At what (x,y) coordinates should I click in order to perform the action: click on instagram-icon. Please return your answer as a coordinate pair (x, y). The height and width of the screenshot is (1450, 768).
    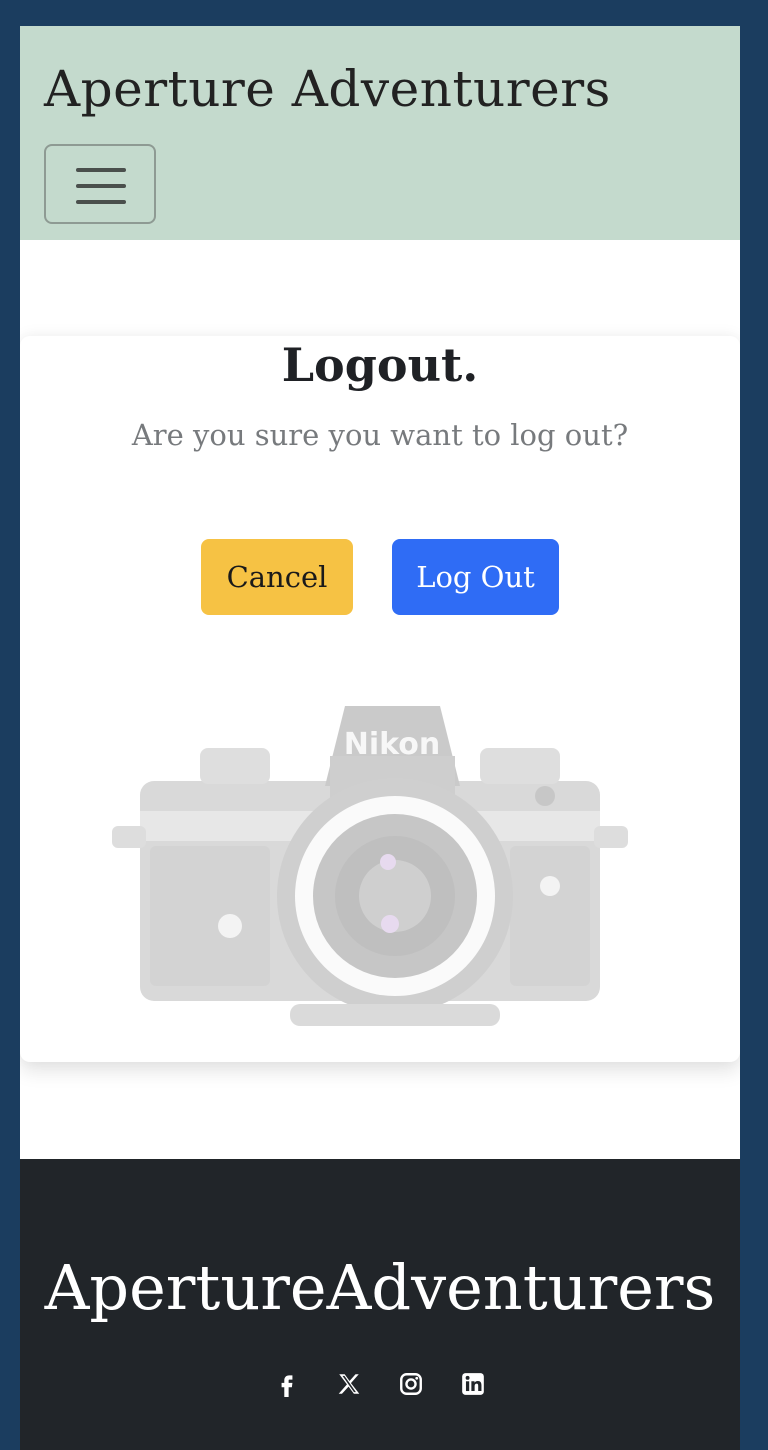
    Looking at the image, I should click on (411, 1384).